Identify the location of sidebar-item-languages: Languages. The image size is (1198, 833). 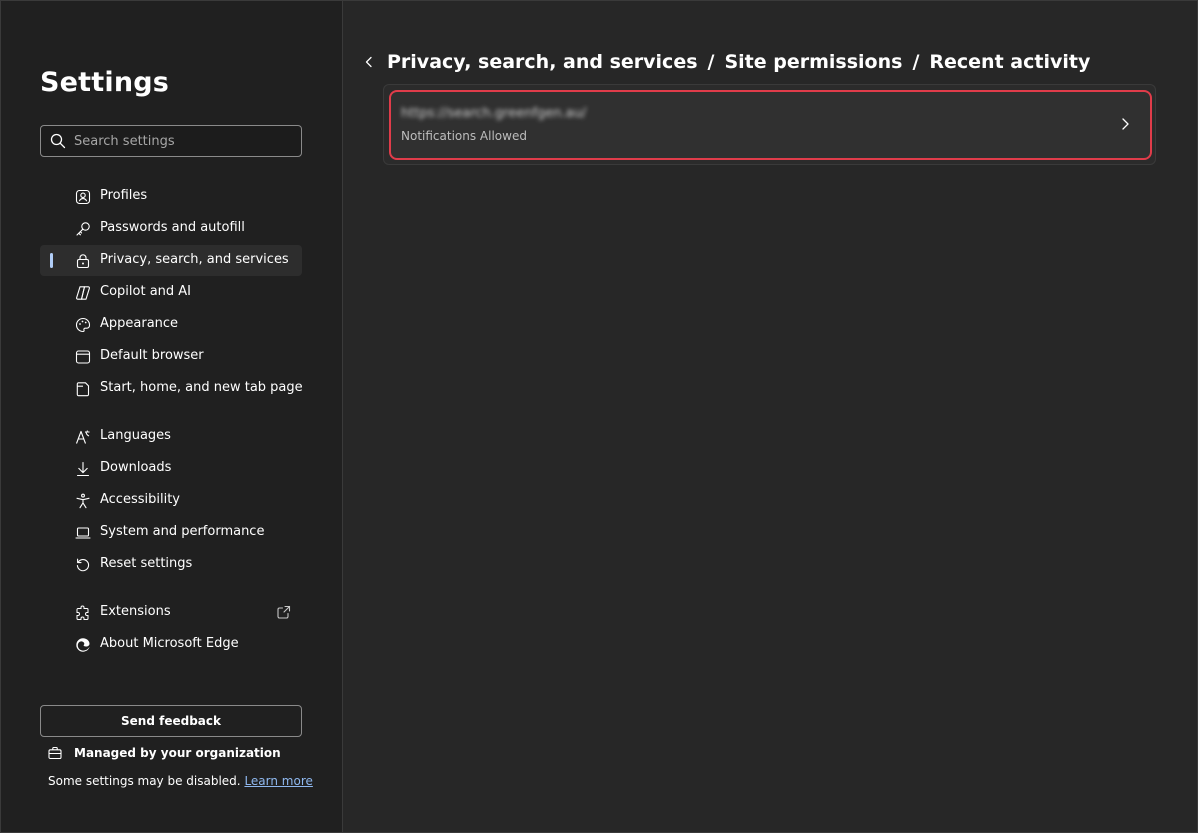
(171, 436).